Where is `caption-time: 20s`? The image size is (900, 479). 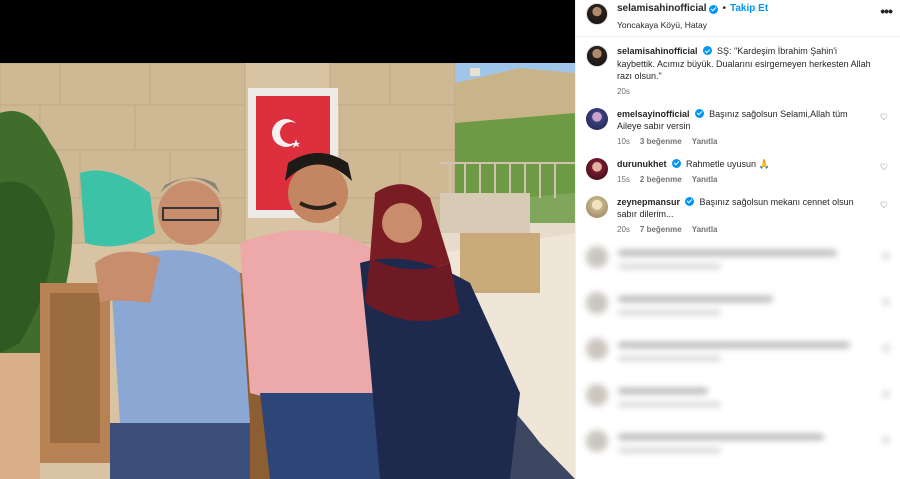
caption-time: 20s is located at coordinates (623, 91).